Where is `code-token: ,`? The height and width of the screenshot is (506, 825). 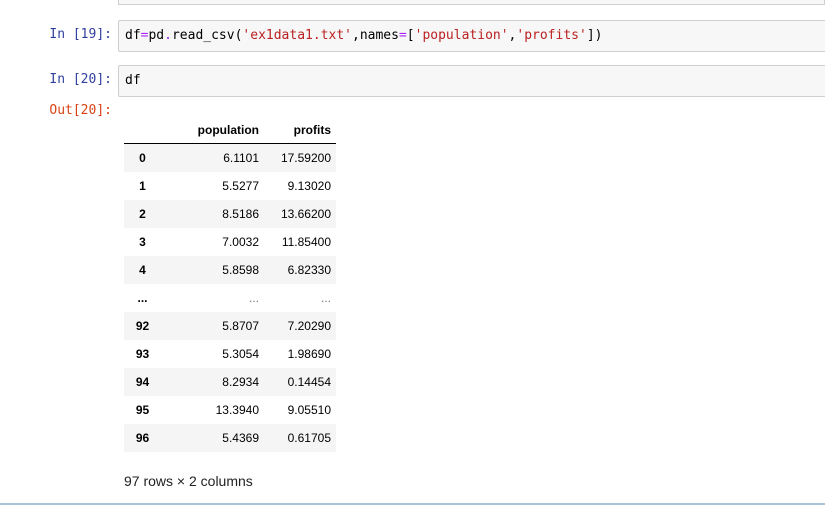
code-token: , is located at coordinates (356, 35).